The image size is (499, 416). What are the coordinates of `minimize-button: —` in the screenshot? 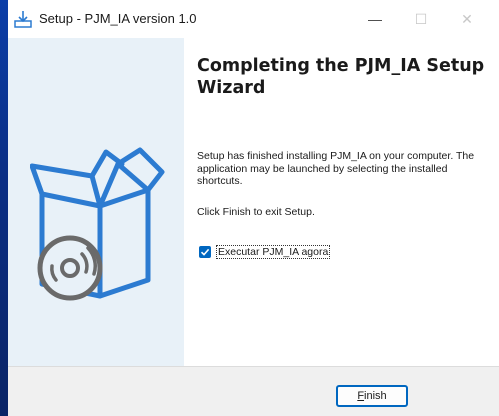 It's located at (375, 19).